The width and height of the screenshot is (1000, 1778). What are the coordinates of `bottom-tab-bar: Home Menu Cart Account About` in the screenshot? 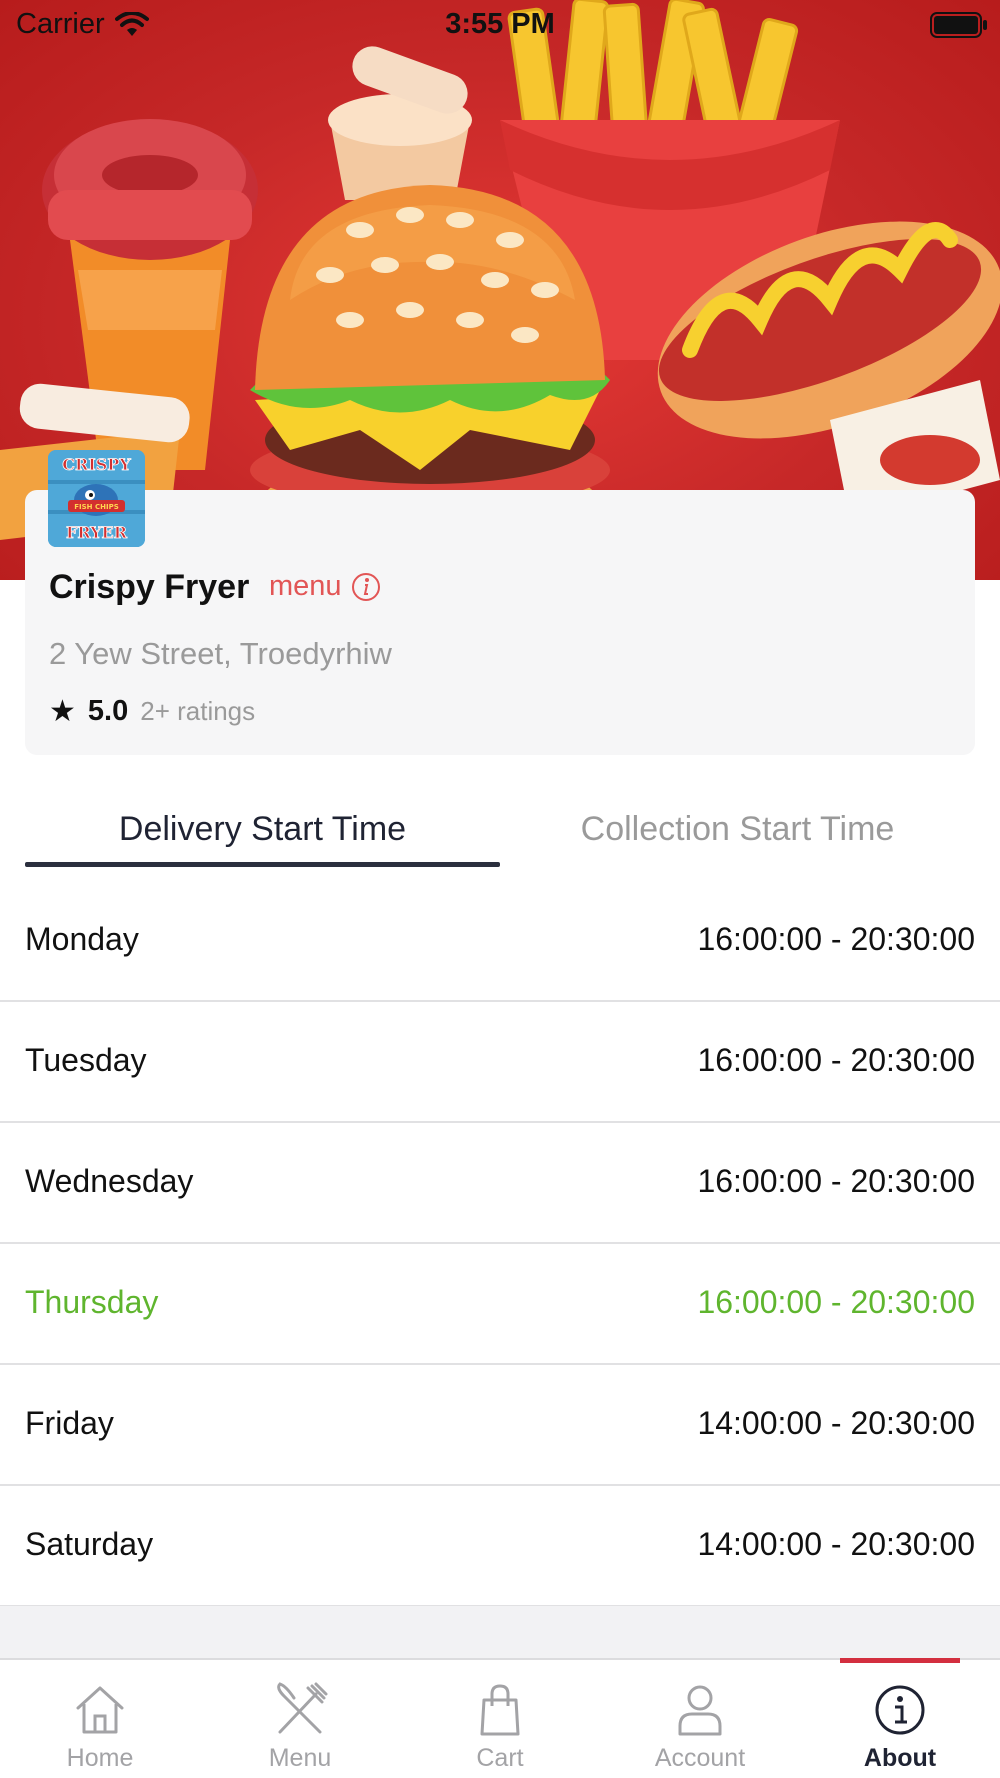 It's located at (500, 1718).